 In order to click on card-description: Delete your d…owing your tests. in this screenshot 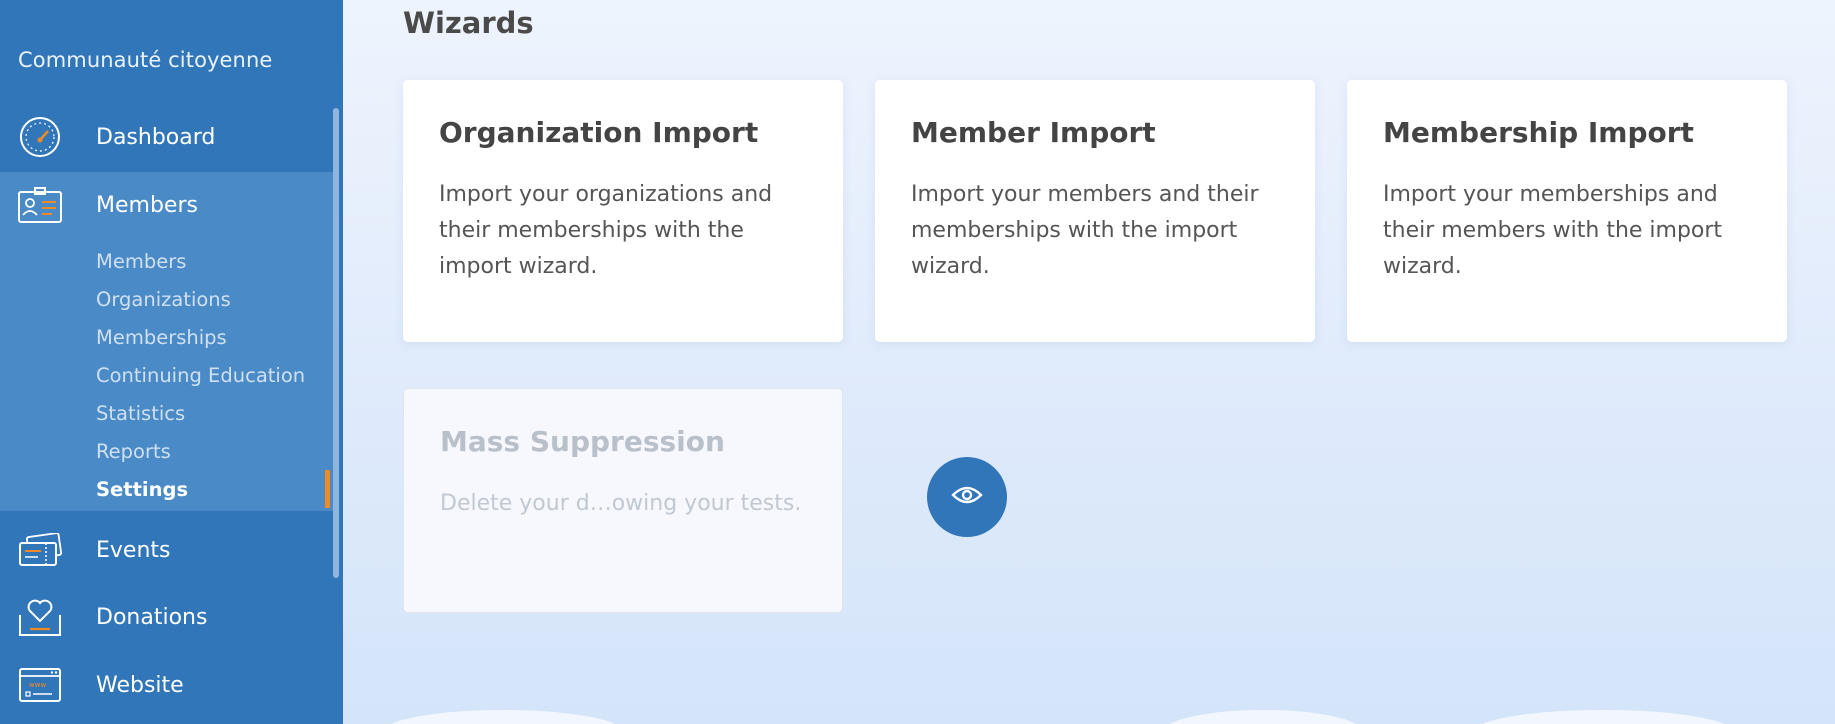, I will do `click(621, 503)`.